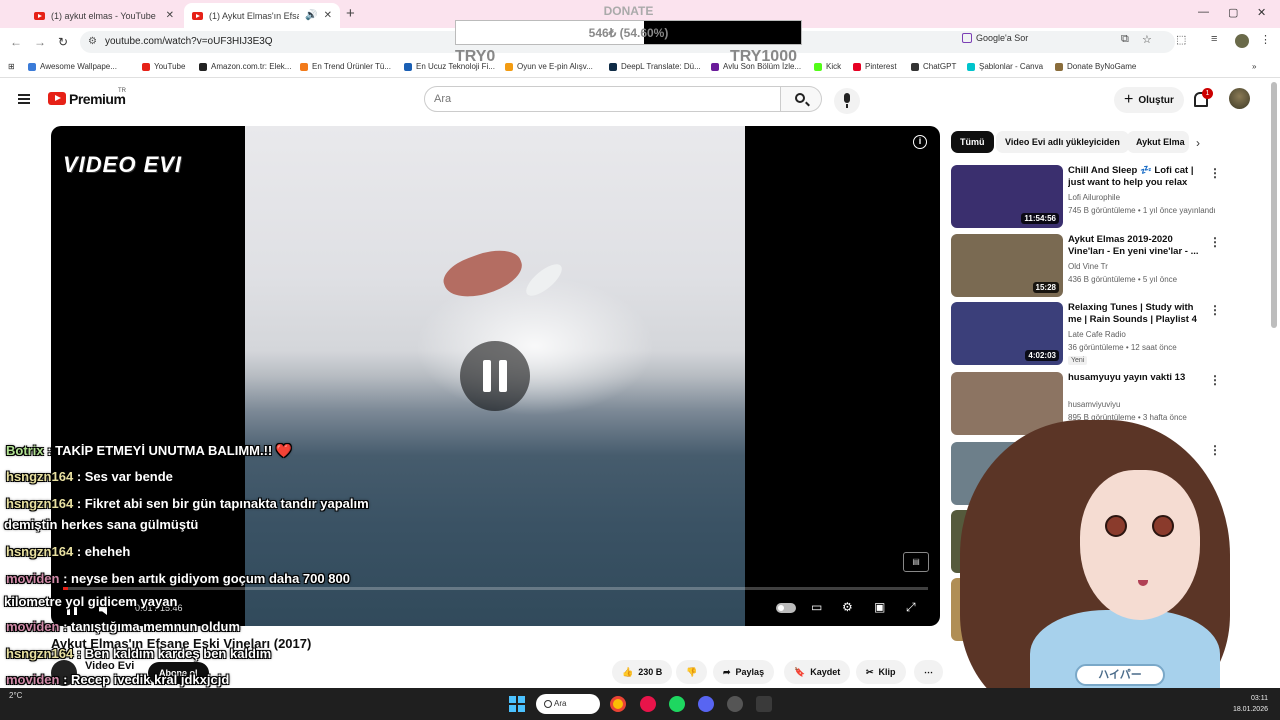 This screenshot has width=1280, height=720. What do you see at coordinates (764, 704) in the screenshot?
I see `app-icon` at bounding box center [764, 704].